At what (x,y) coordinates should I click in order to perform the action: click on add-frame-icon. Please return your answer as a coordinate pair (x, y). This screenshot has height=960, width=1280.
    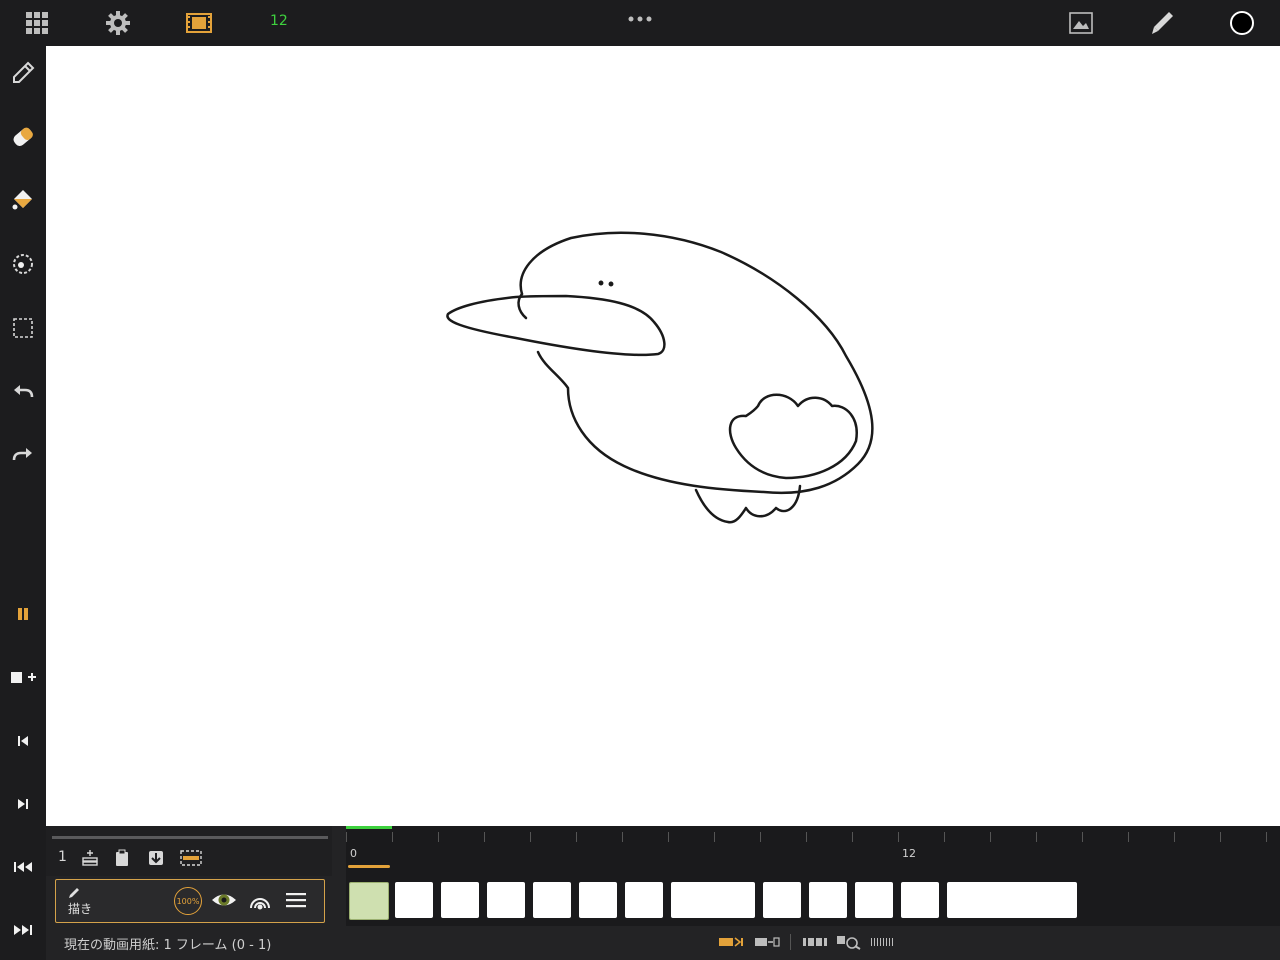
    Looking at the image, I should click on (23, 677).